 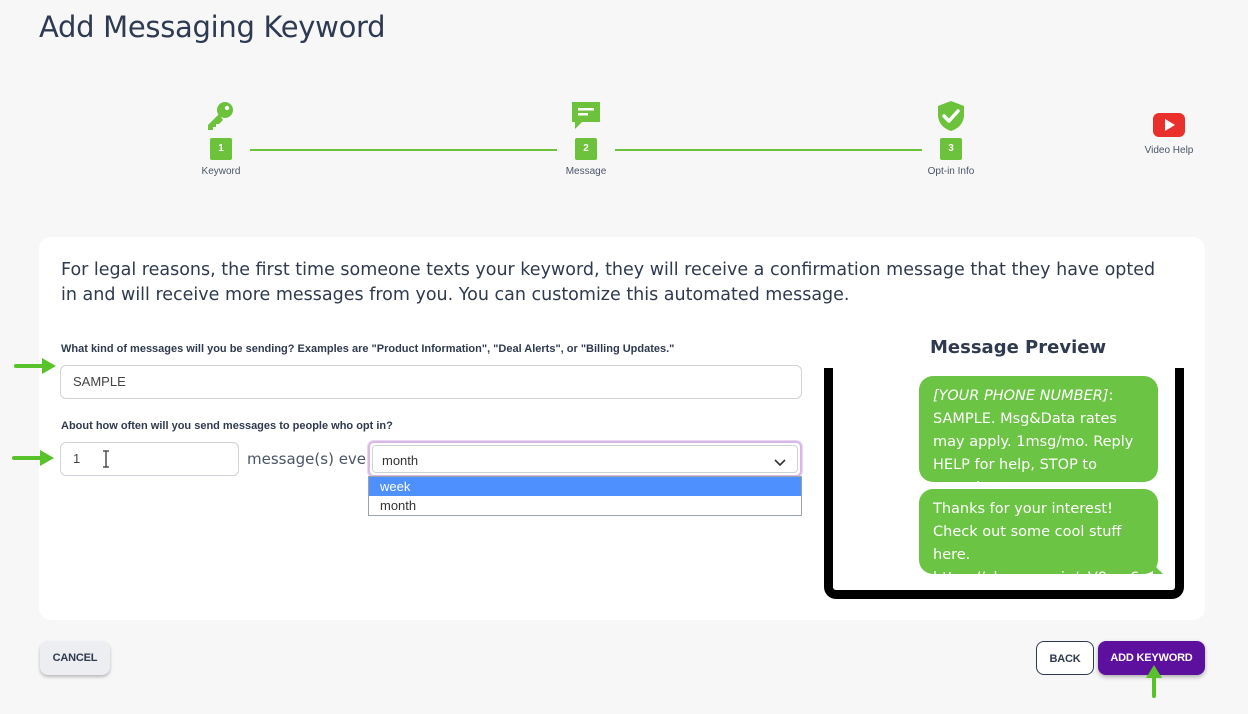 I want to click on message-icon, so click(x=586, y=115).